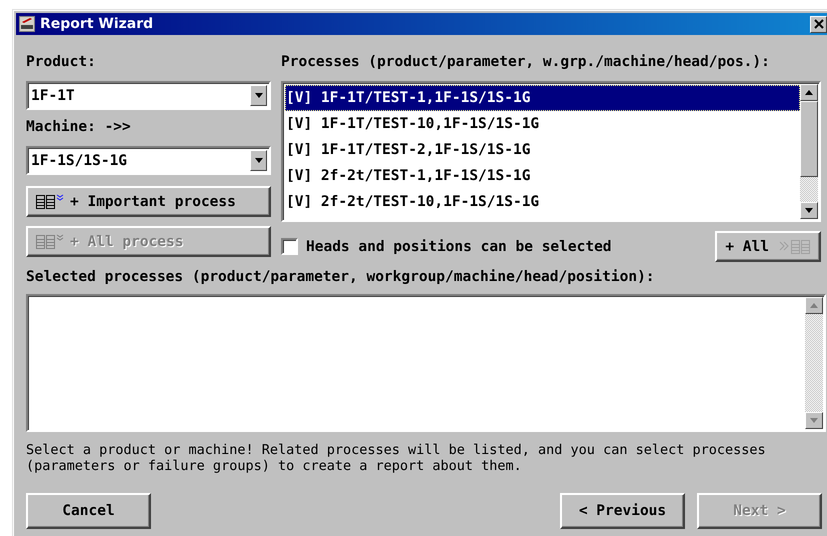  I want to click on previous-button: < Previous, so click(622, 511).